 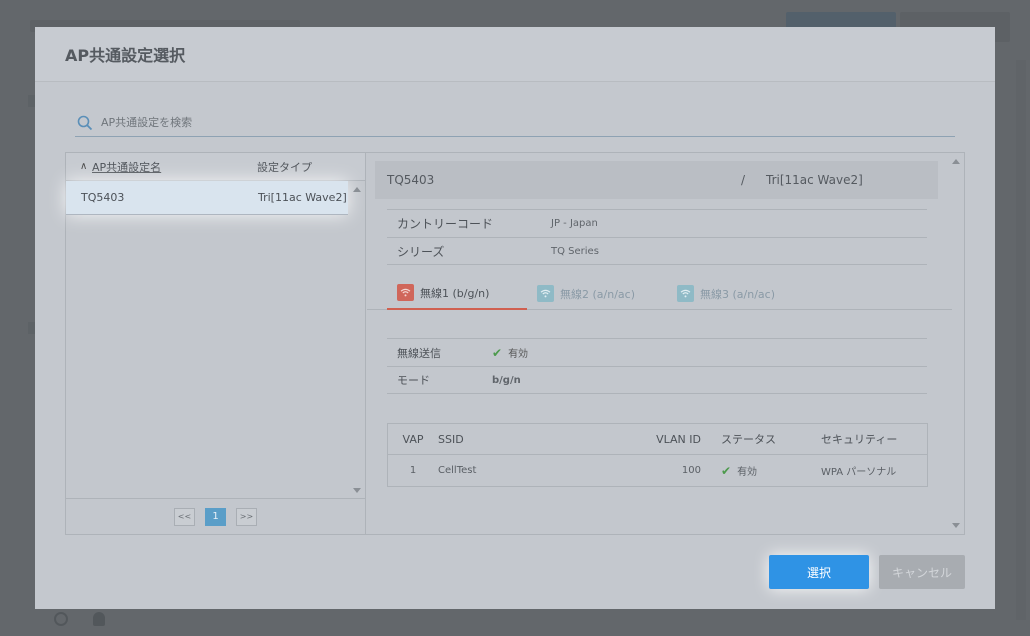 I want to click on prev-page-button: <<, so click(x=184, y=516).